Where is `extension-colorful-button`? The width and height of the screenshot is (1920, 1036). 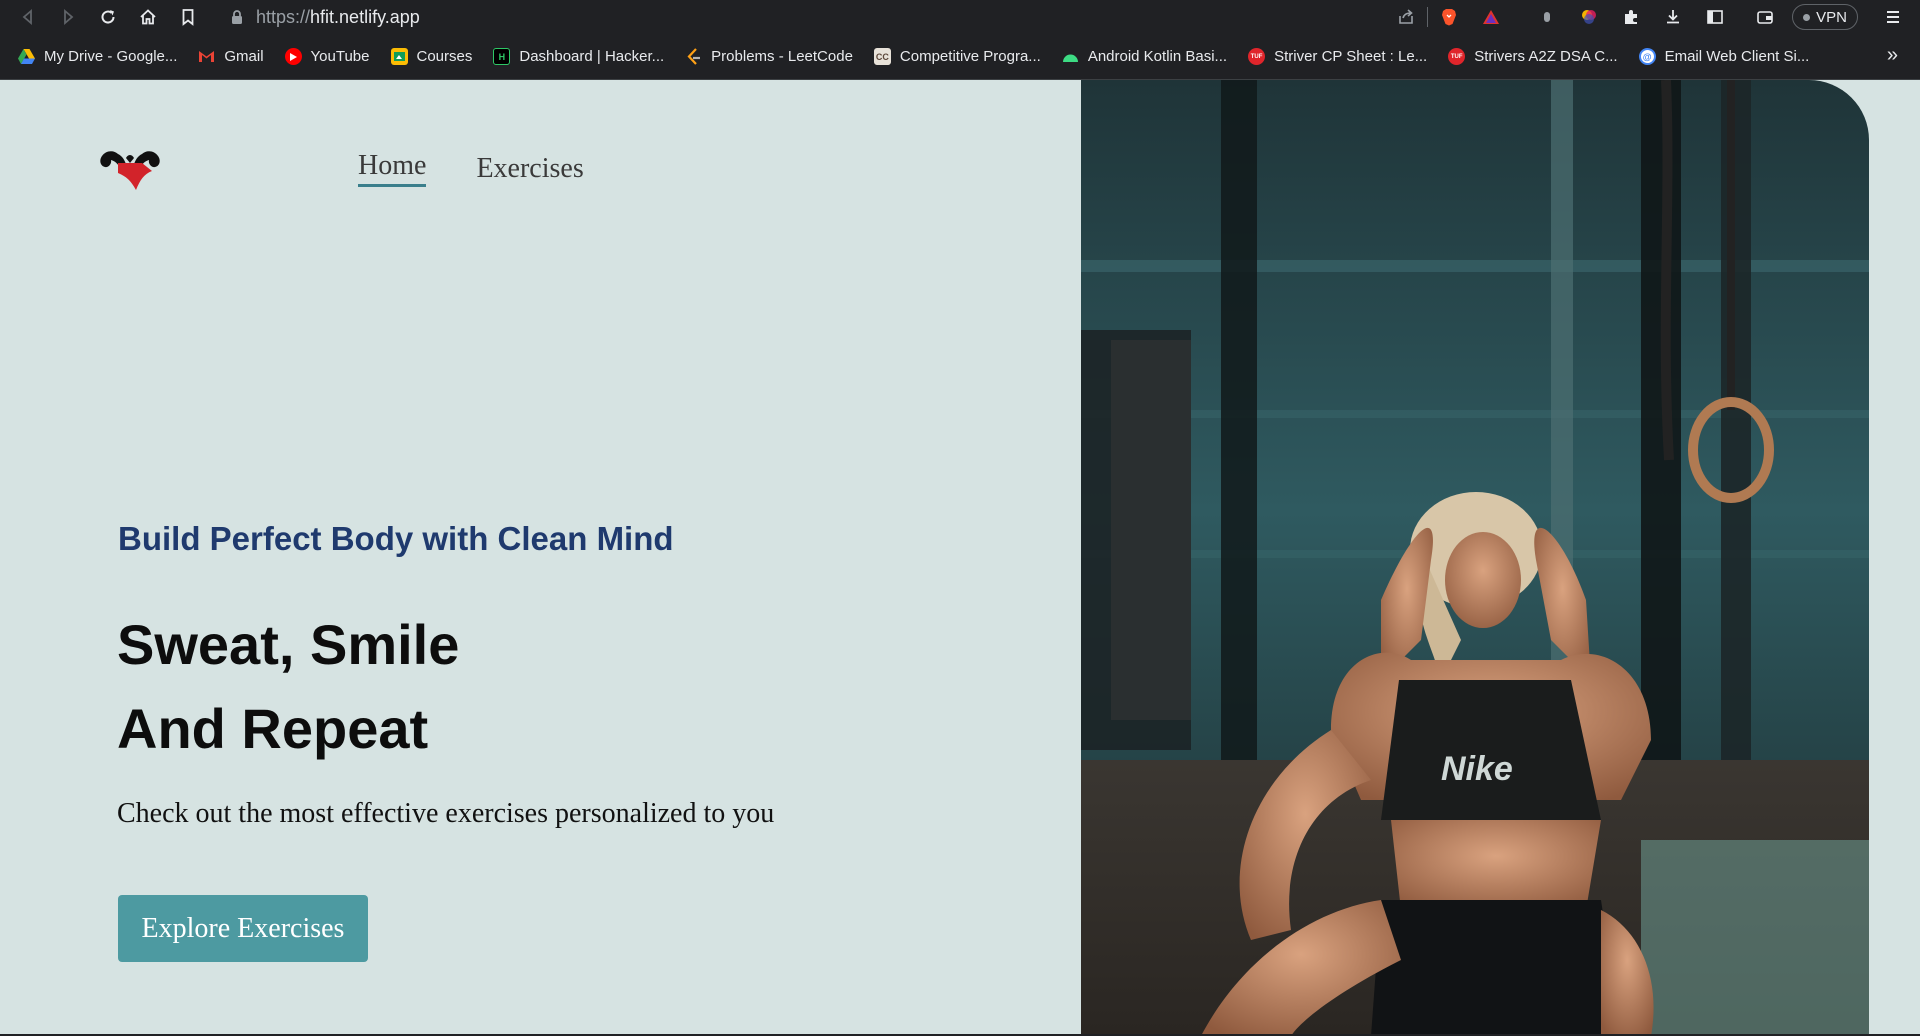 extension-colorful-button is located at coordinates (1589, 17).